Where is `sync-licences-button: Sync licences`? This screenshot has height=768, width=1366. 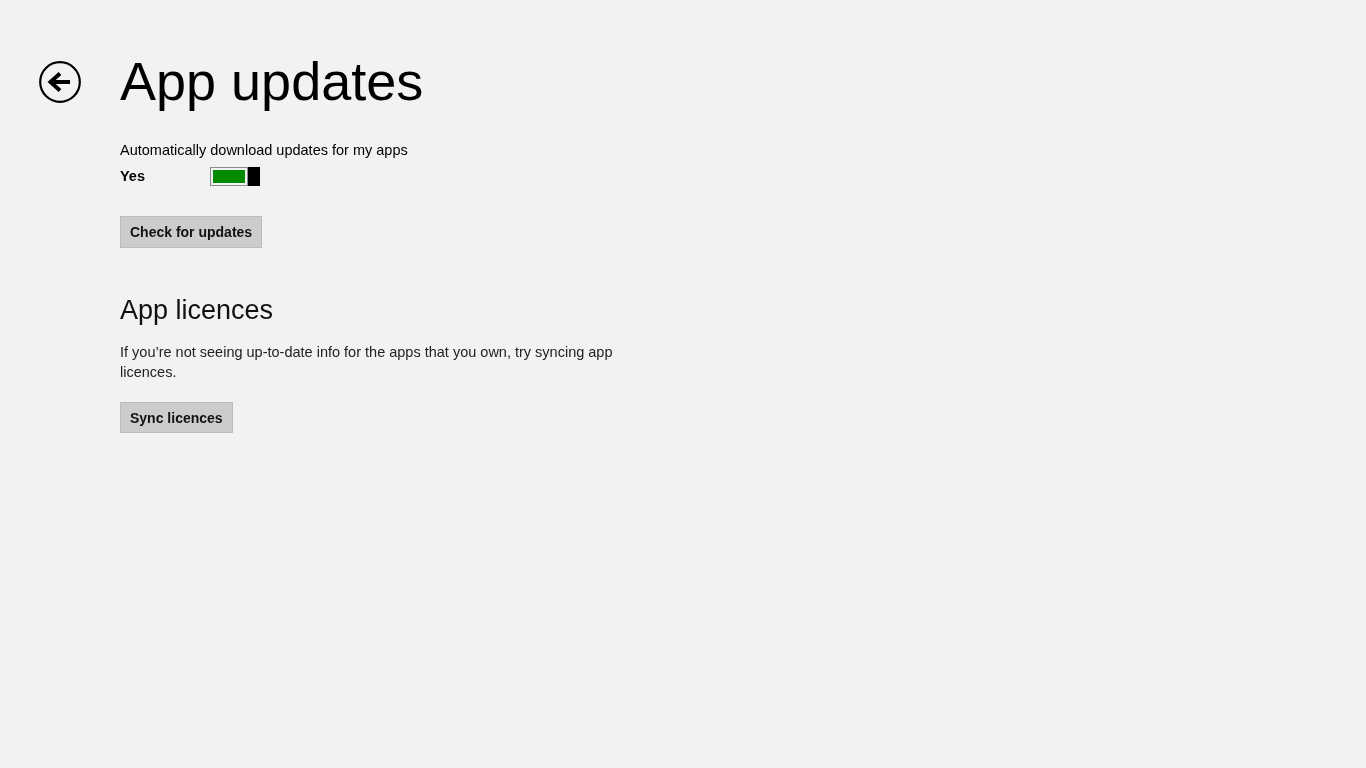
sync-licences-button: Sync licences is located at coordinates (176, 417).